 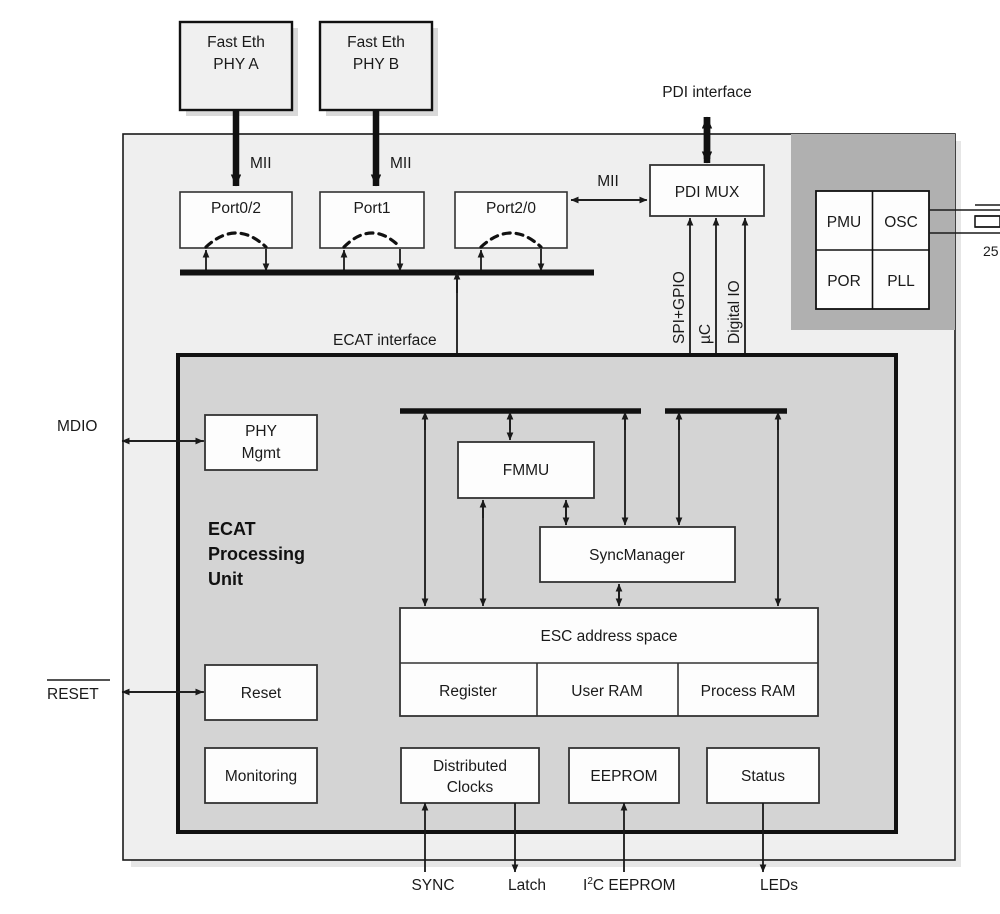 I want to click on phy-b-label-line2: PHY B, so click(x=376, y=64).